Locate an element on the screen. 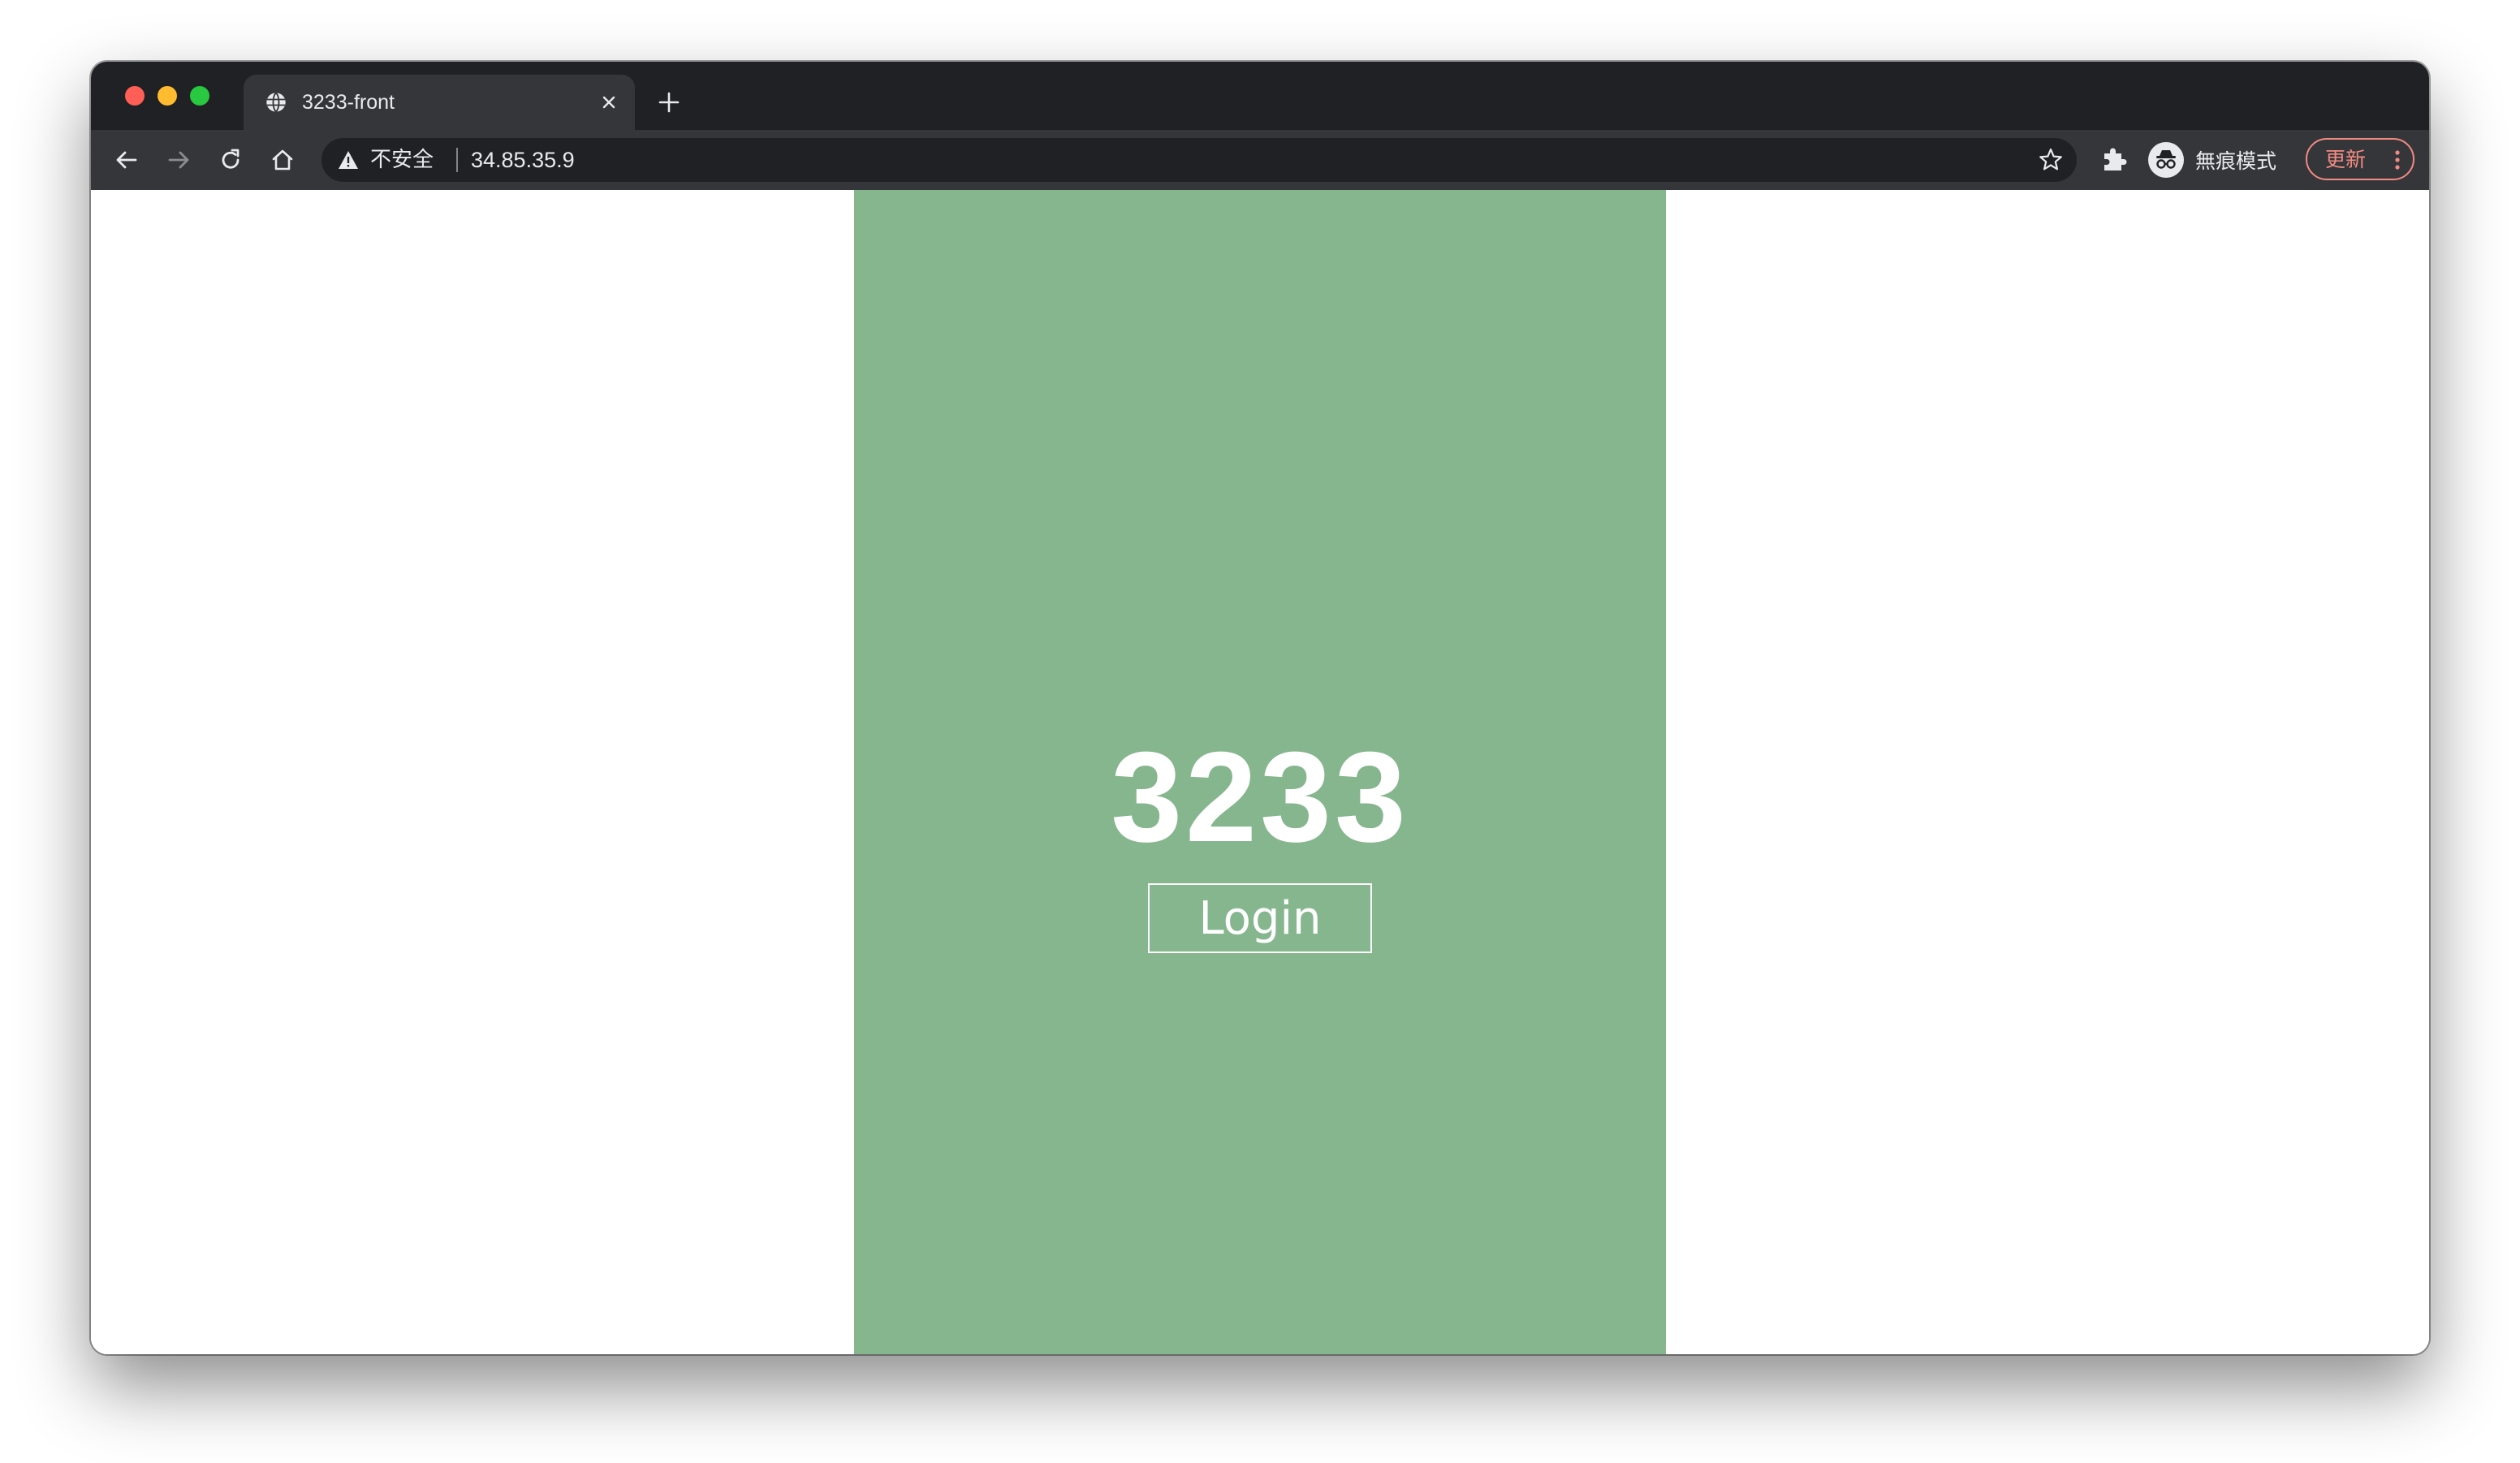 This screenshot has height=1463, width=2520. plus-icon is located at coordinates (669, 103).